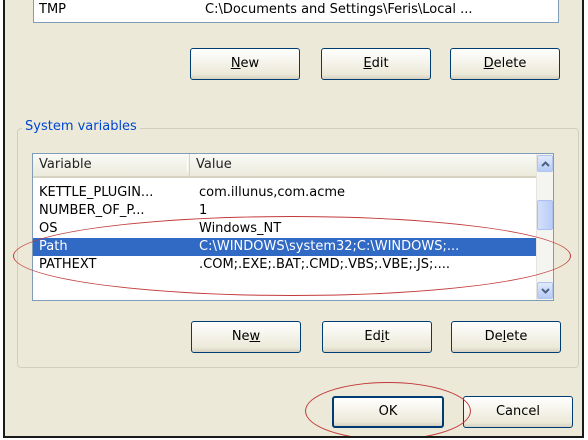 The height and width of the screenshot is (440, 588). Describe the element at coordinates (81, 127) in the screenshot. I see `group-title: System variables` at that location.